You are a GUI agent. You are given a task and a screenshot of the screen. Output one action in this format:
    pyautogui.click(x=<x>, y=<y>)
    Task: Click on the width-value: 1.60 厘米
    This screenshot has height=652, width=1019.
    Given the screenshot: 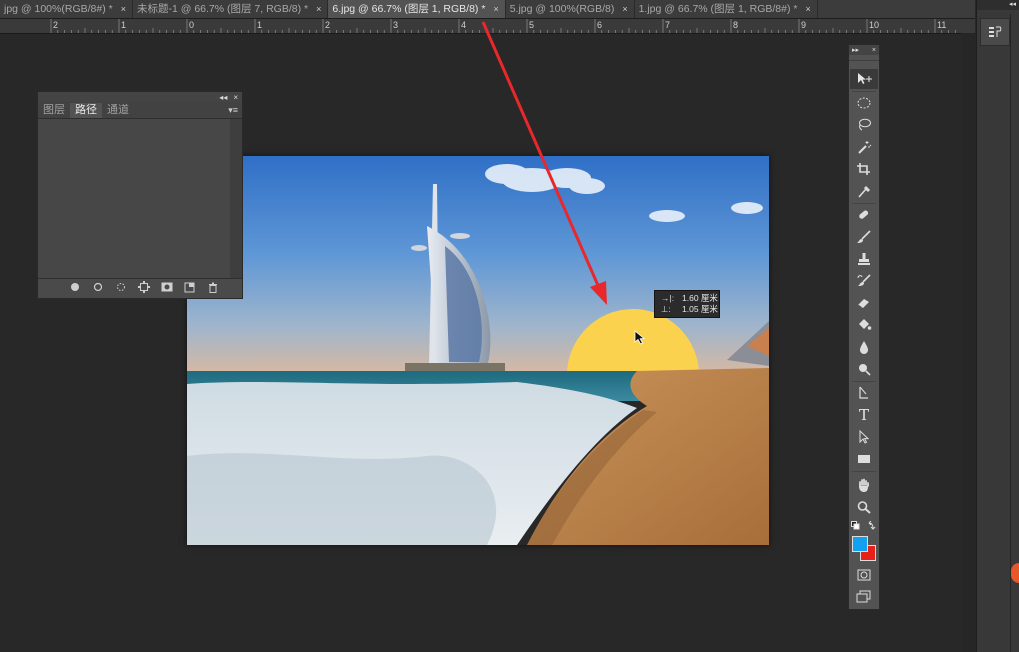 What is the action you would take?
    pyautogui.click(x=700, y=298)
    